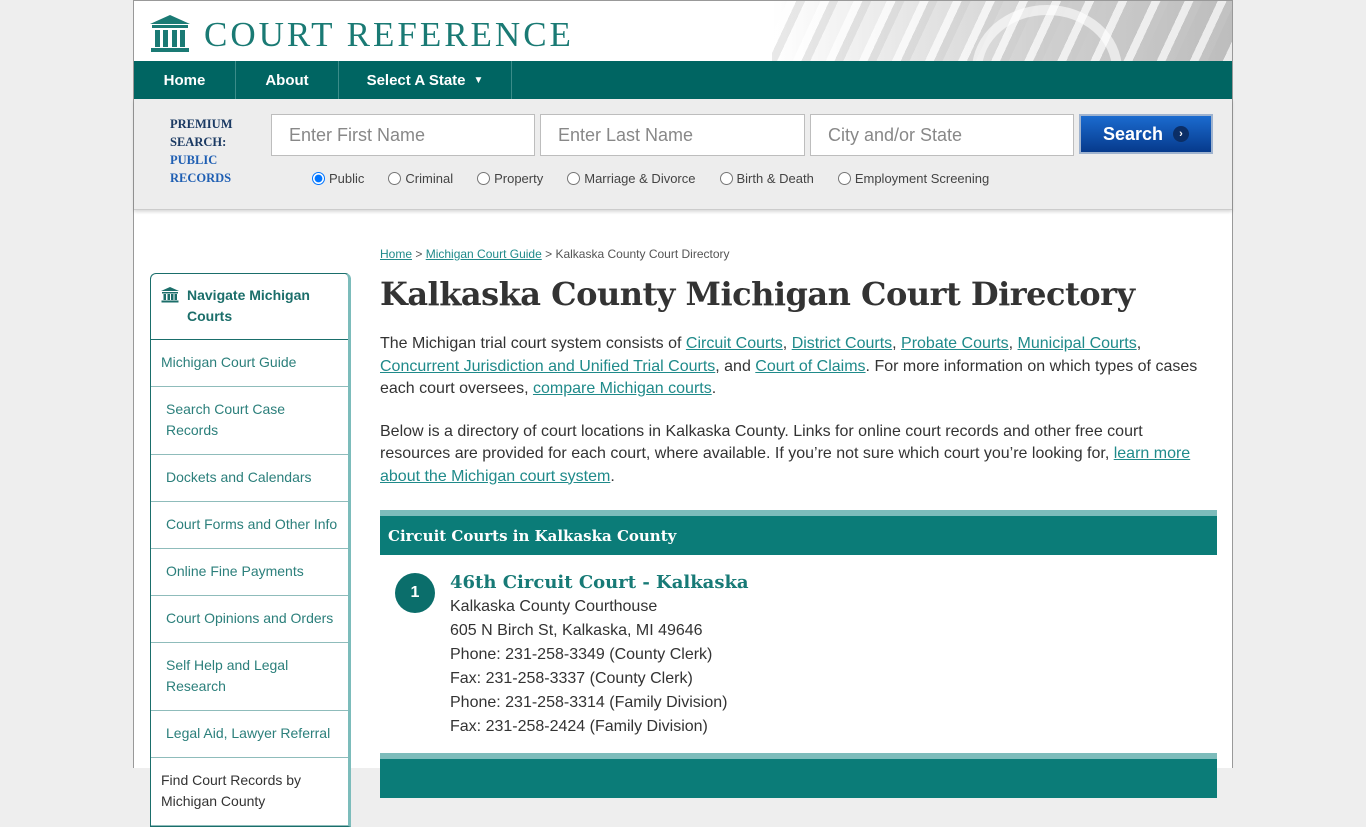  I want to click on site-logo: COURT REFERENCE, so click(362, 34).